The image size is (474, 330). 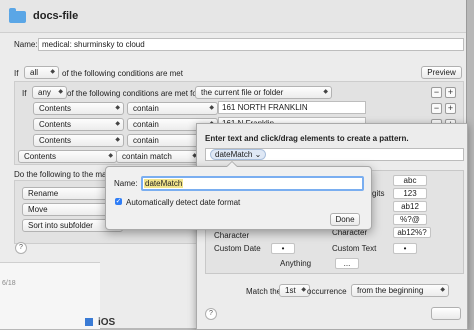 What do you see at coordinates (405, 248) in the screenshot?
I see `custom-text-element: •` at bounding box center [405, 248].